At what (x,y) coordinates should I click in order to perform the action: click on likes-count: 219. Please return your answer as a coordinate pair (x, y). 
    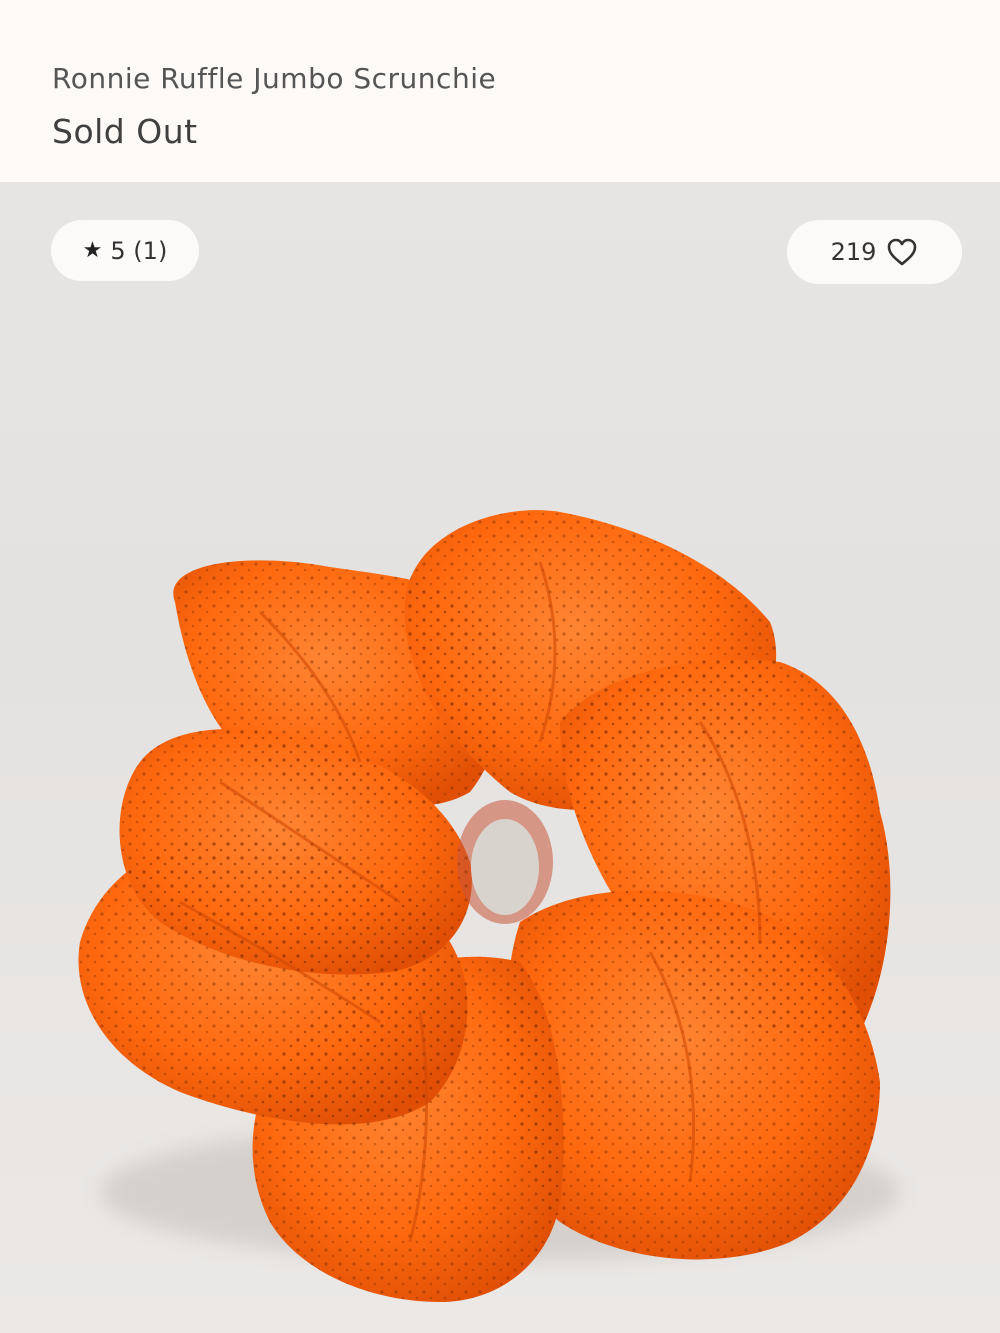
    Looking at the image, I should click on (853, 252).